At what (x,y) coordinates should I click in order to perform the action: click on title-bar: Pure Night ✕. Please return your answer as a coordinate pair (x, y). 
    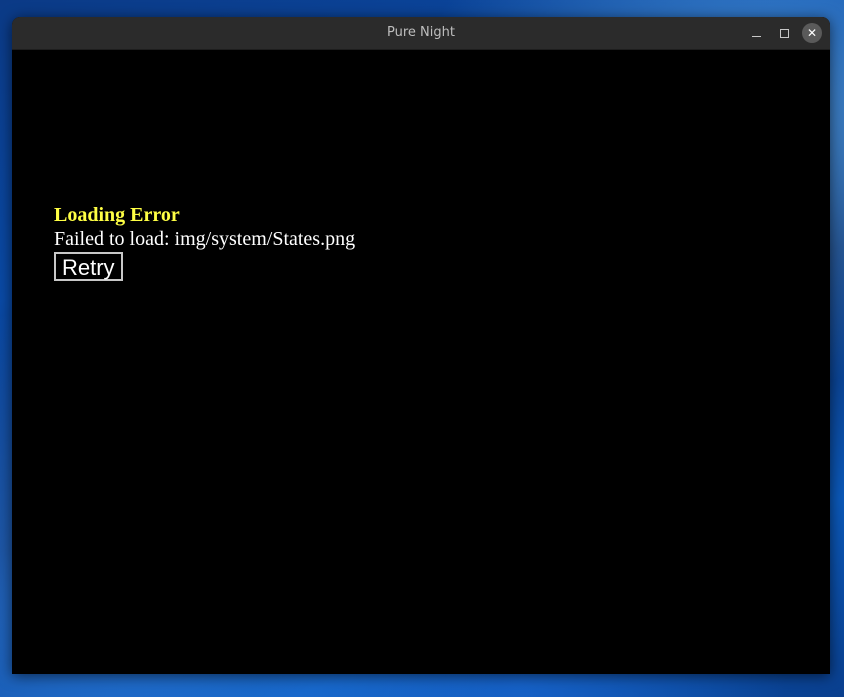
    Looking at the image, I should click on (421, 33).